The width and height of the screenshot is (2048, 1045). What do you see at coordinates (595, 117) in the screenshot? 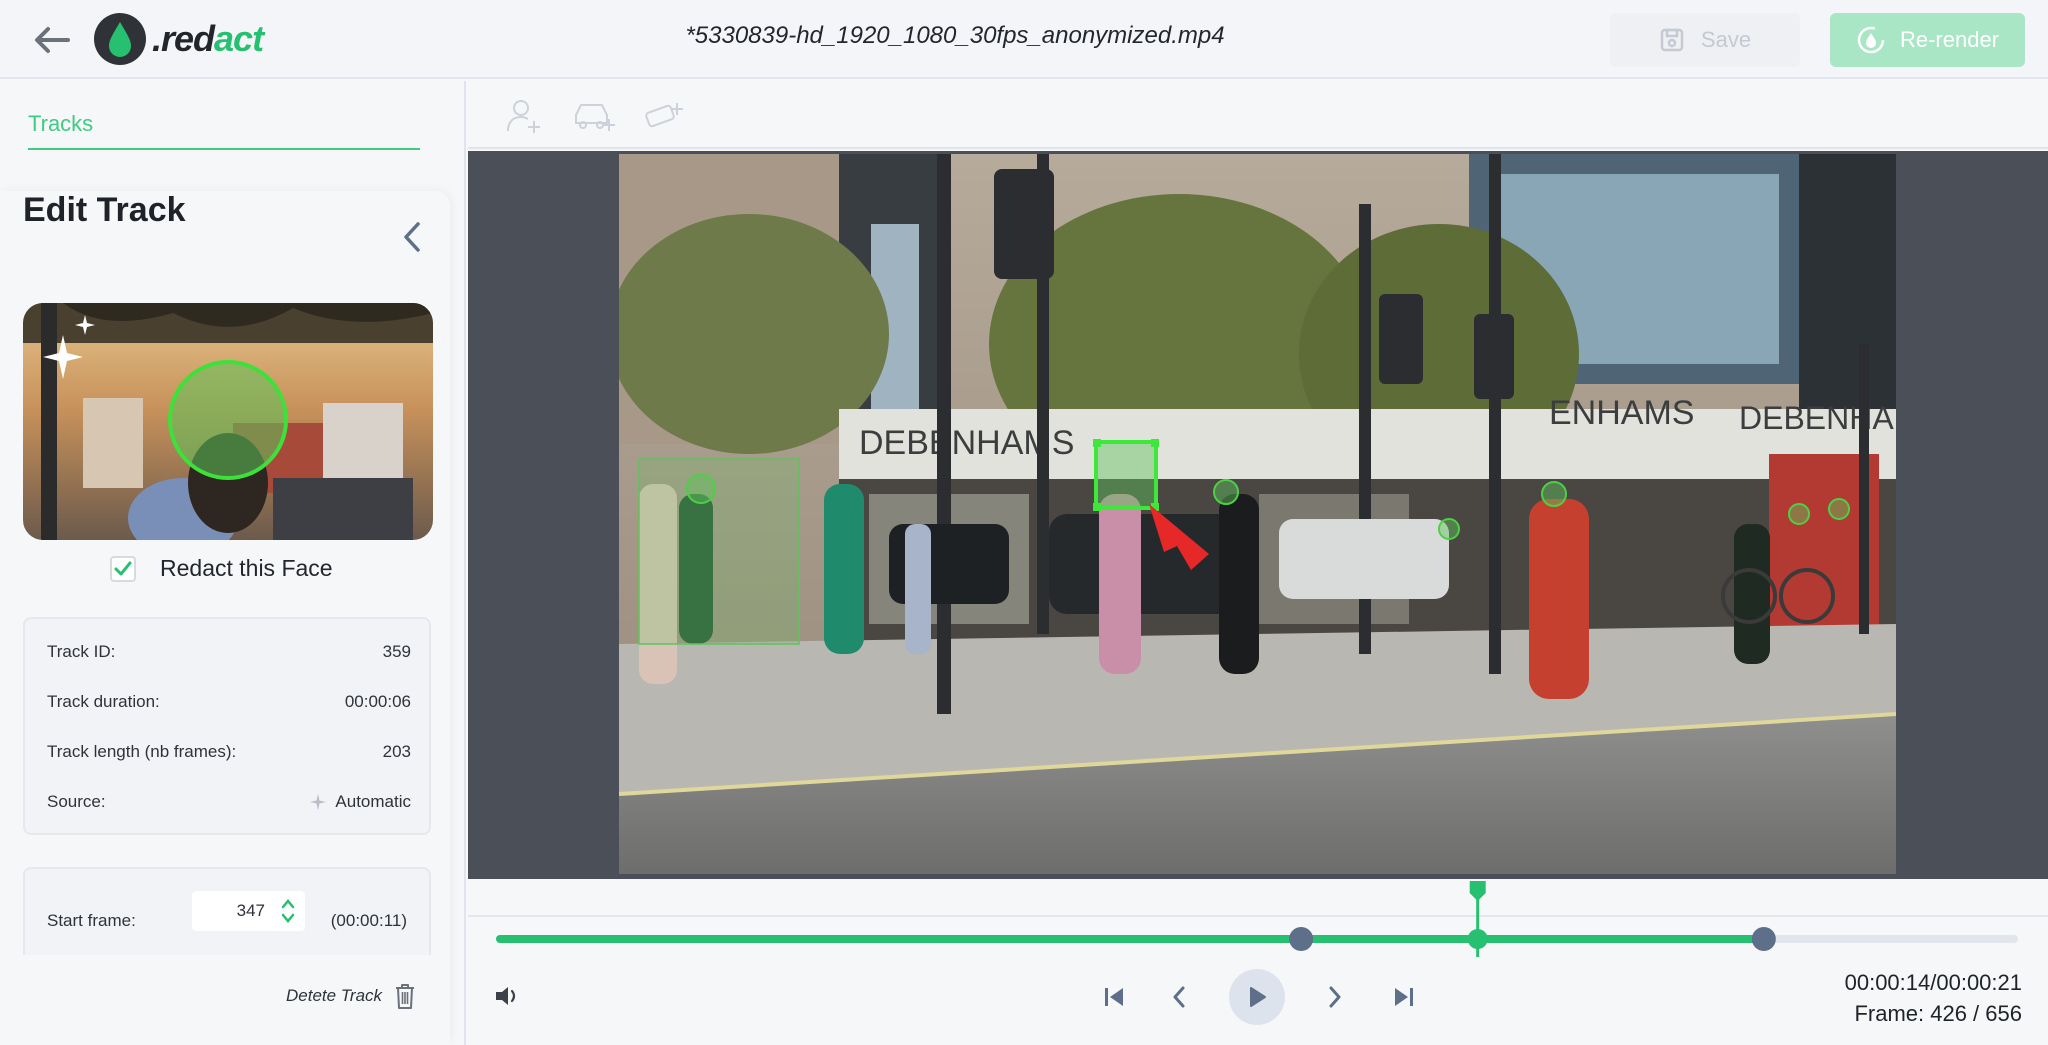
I see `add-vehicle-icon` at bounding box center [595, 117].